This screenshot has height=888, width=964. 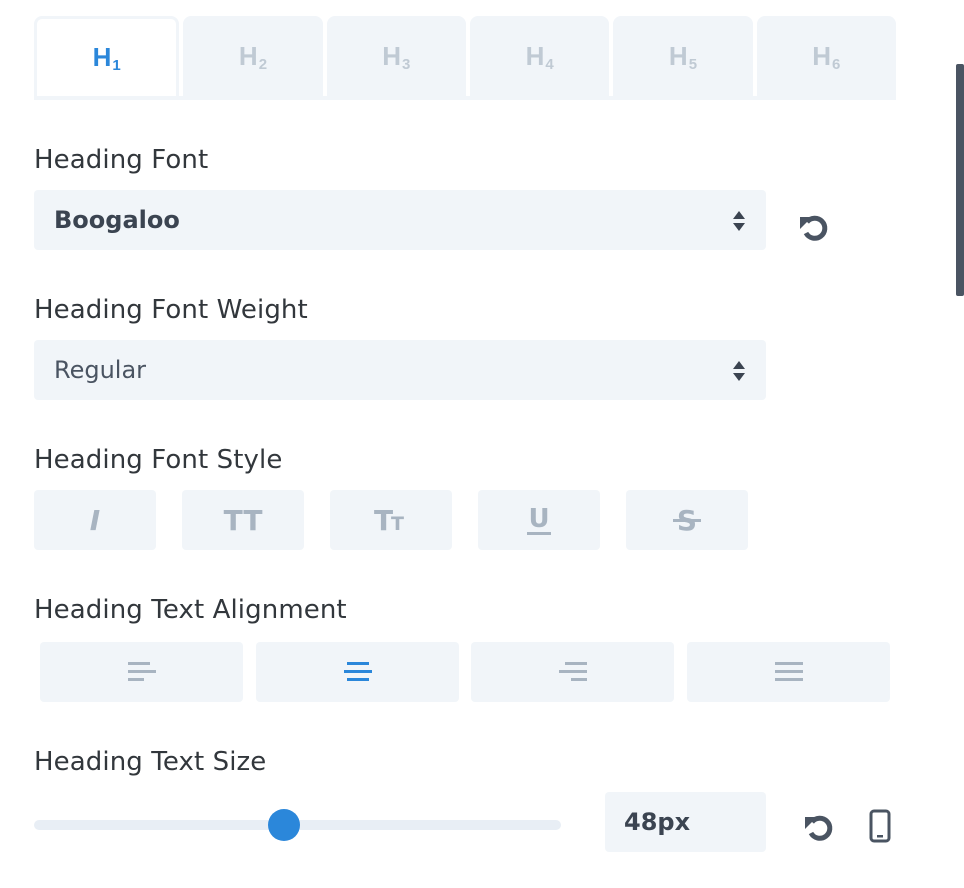 I want to click on italic-icon: I, so click(x=95, y=520).